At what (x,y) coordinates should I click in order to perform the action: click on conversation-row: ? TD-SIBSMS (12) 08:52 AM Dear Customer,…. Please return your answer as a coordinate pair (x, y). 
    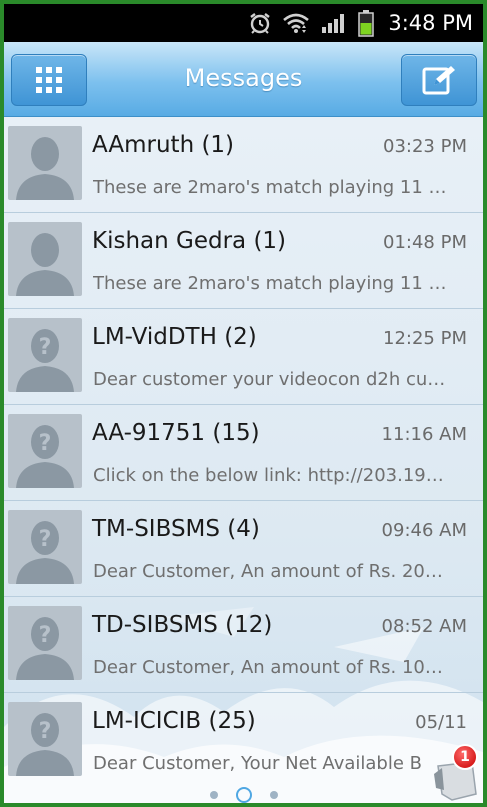
    Looking at the image, I should click on (243, 645).